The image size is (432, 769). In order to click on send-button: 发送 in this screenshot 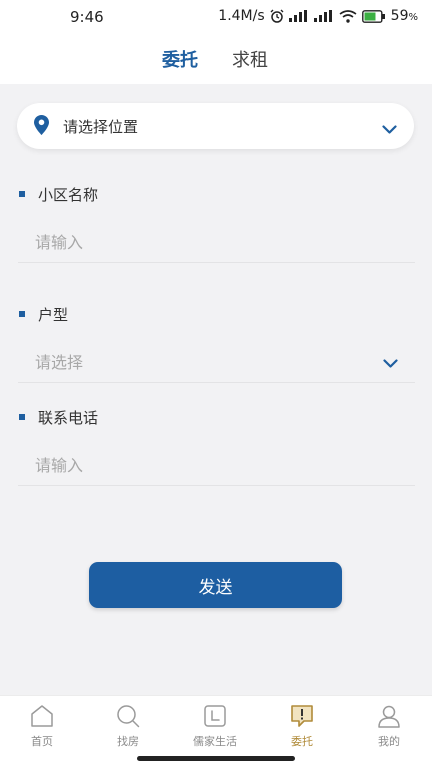, I will do `click(215, 585)`.